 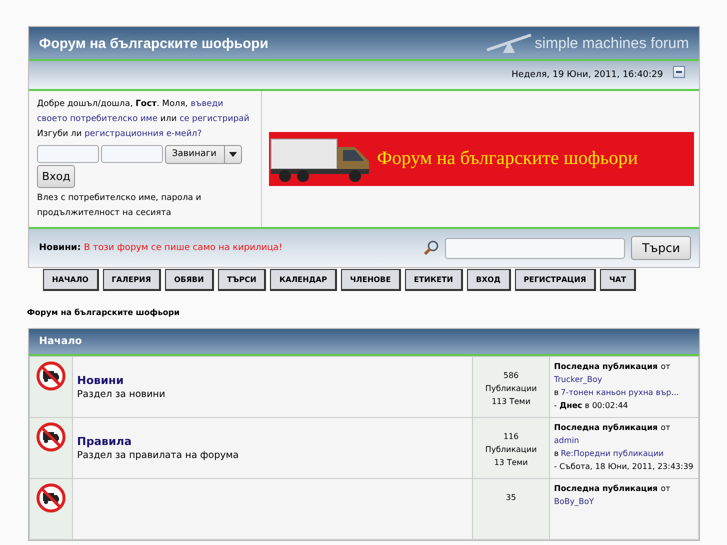 What do you see at coordinates (272, 441) in the screenshot?
I see `board-link: Правила` at bounding box center [272, 441].